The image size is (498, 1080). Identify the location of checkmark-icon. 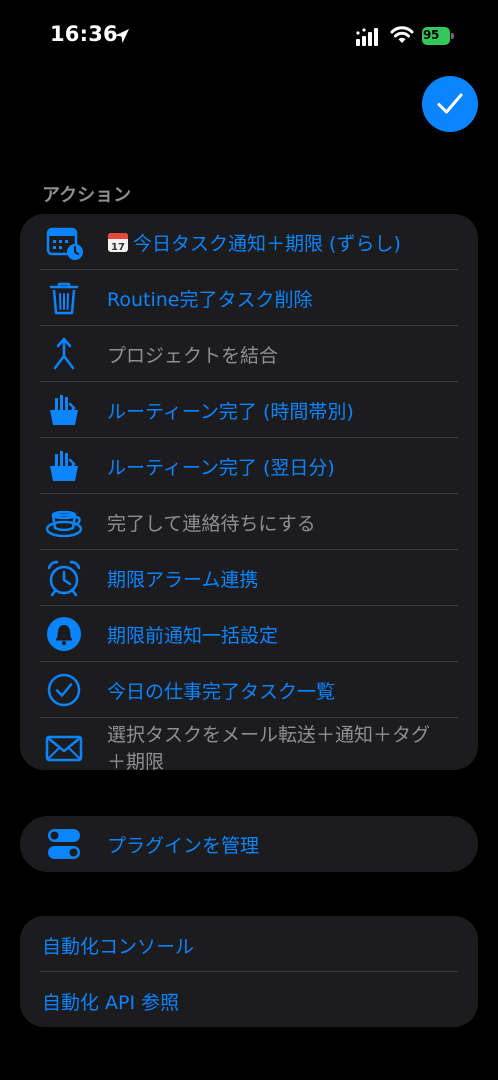
(450, 103).